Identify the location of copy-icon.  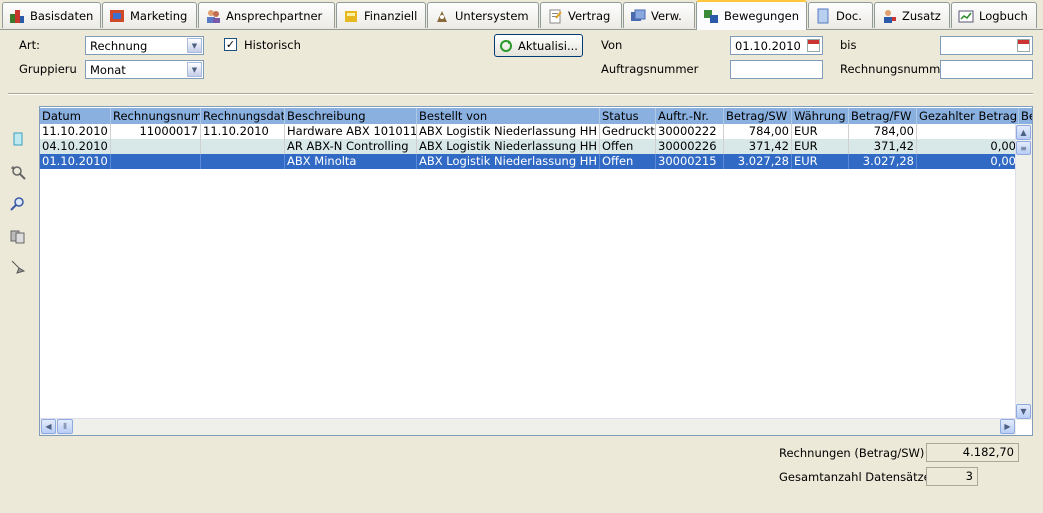
(18, 236).